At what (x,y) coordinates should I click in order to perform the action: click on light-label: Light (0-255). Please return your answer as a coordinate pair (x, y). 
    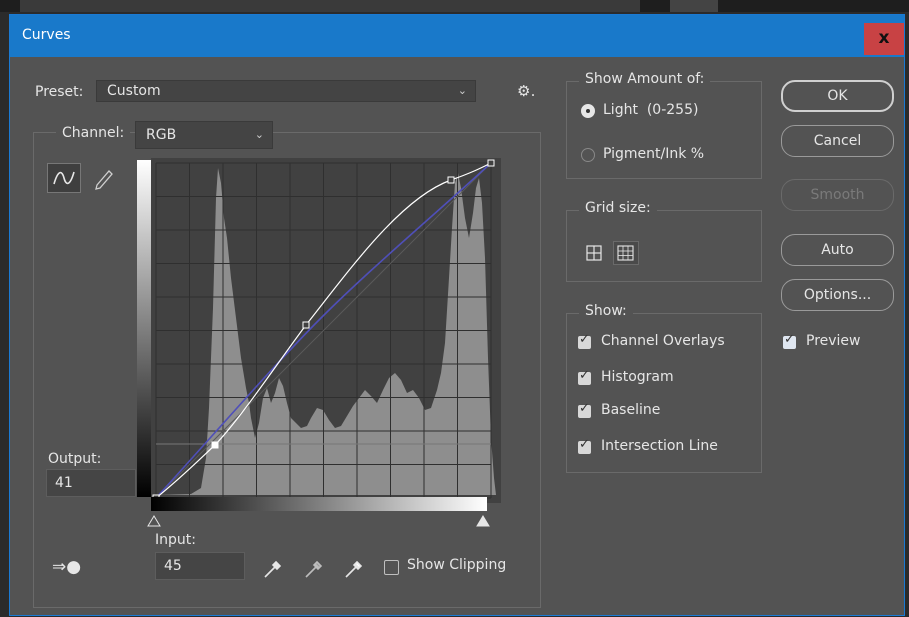
    Looking at the image, I should click on (650, 110).